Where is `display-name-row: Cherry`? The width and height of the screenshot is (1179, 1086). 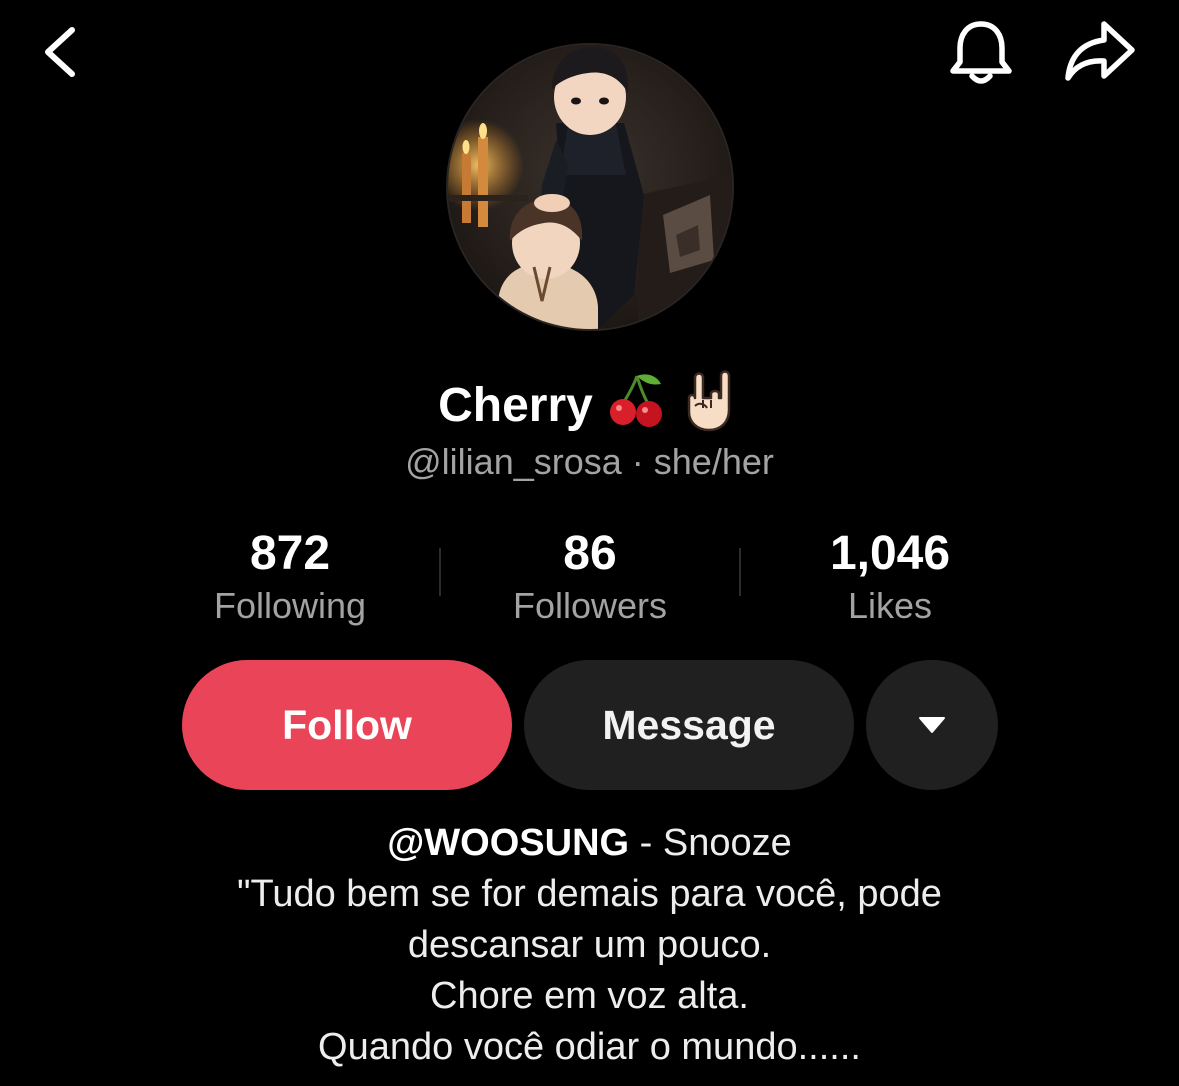 display-name-row: Cherry is located at coordinates (589, 408).